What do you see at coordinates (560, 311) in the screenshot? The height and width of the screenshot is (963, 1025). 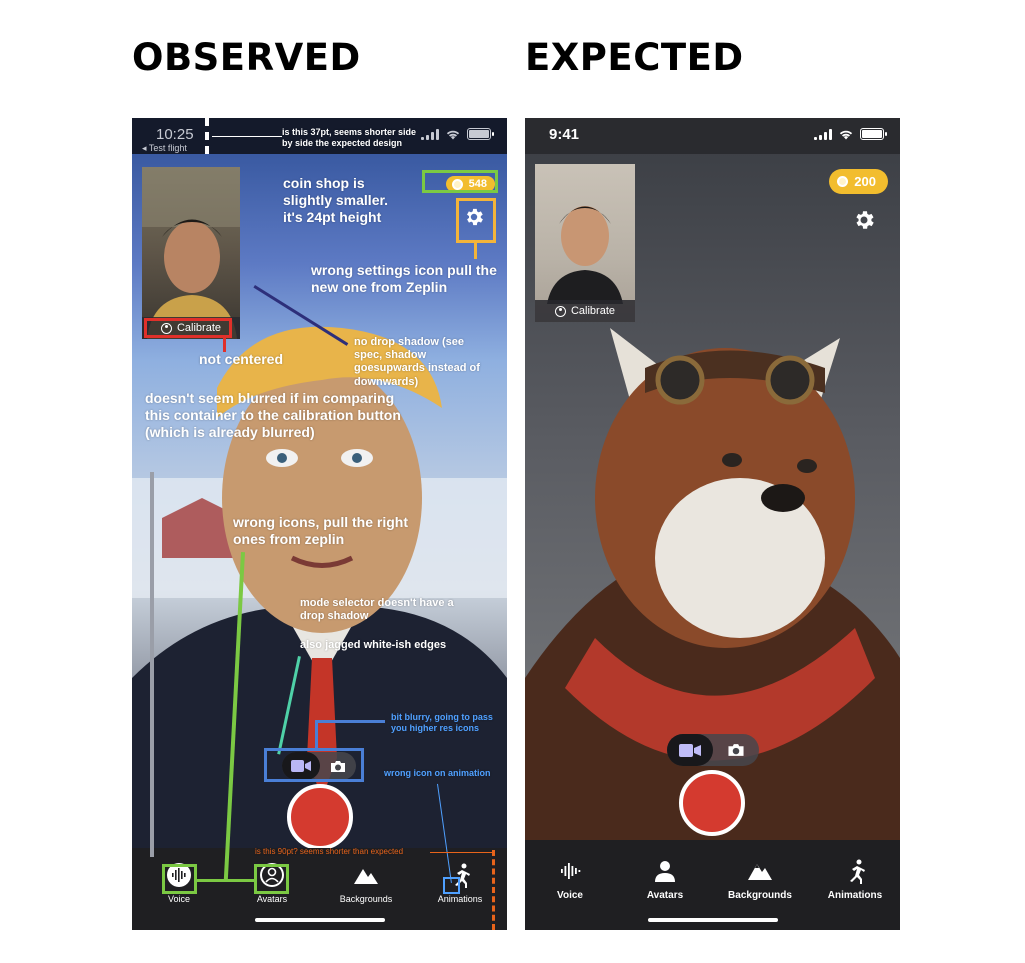 I see `calibrate-icon` at bounding box center [560, 311].